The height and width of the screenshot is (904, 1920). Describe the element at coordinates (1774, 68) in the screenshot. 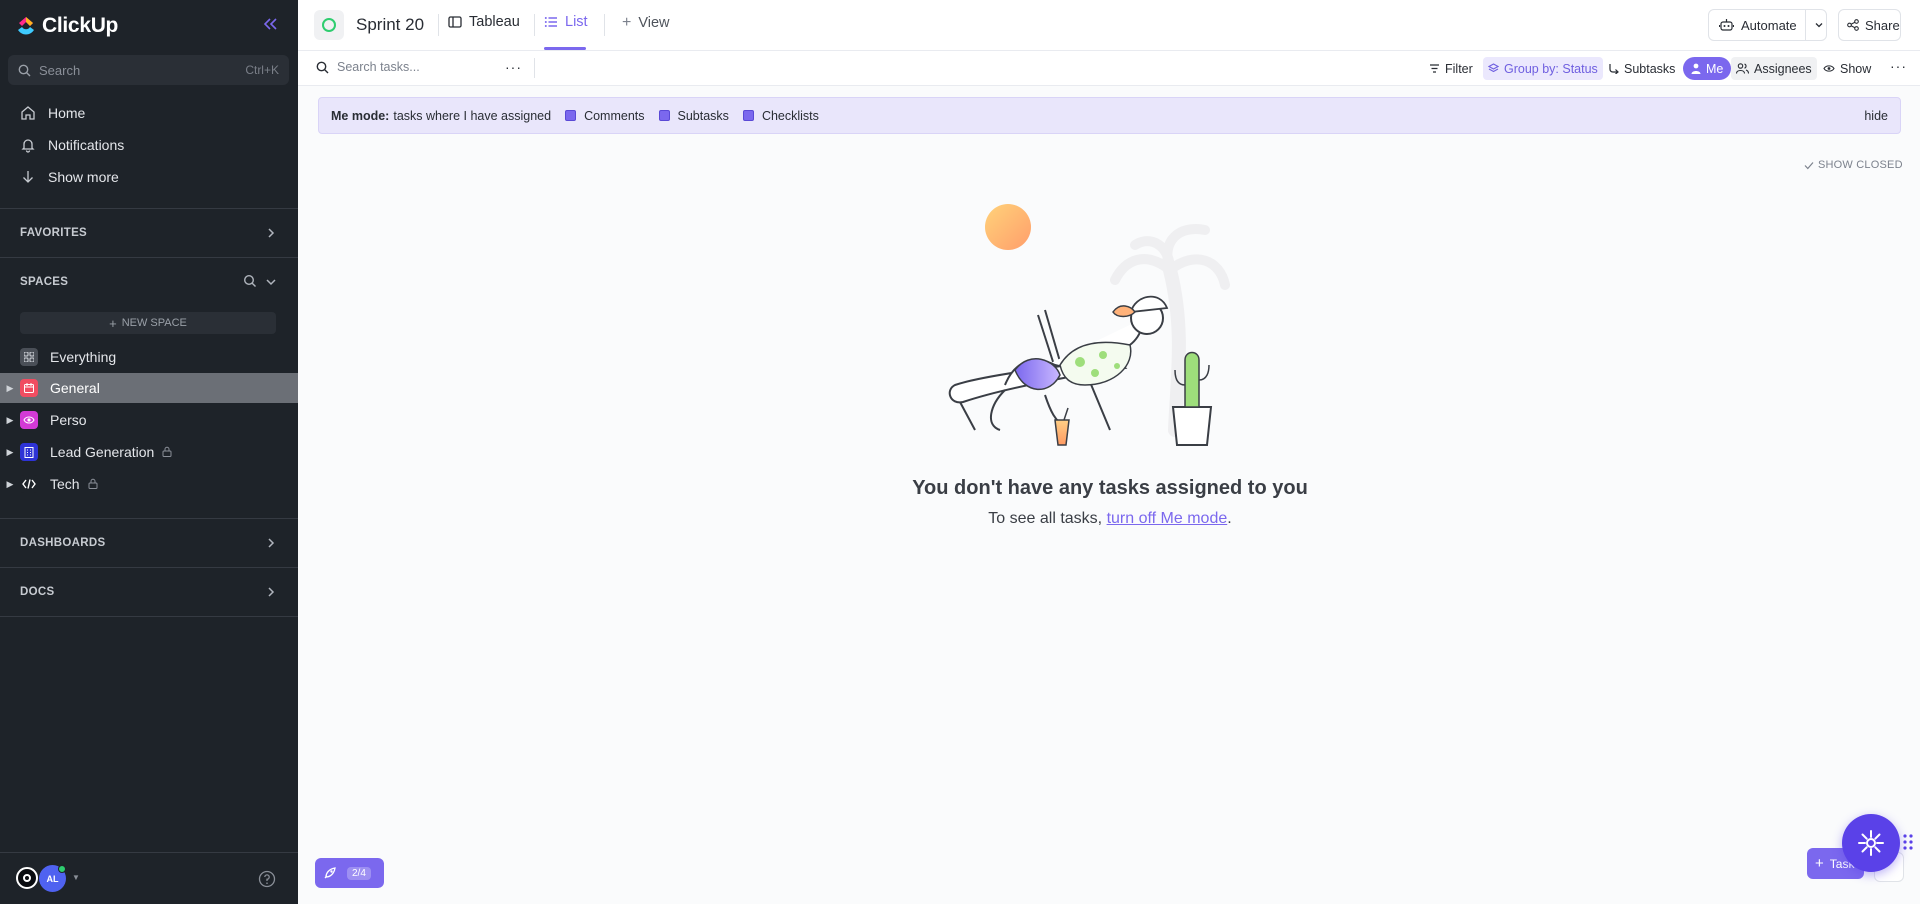

I see `assignees-button: Assignees` at that location.